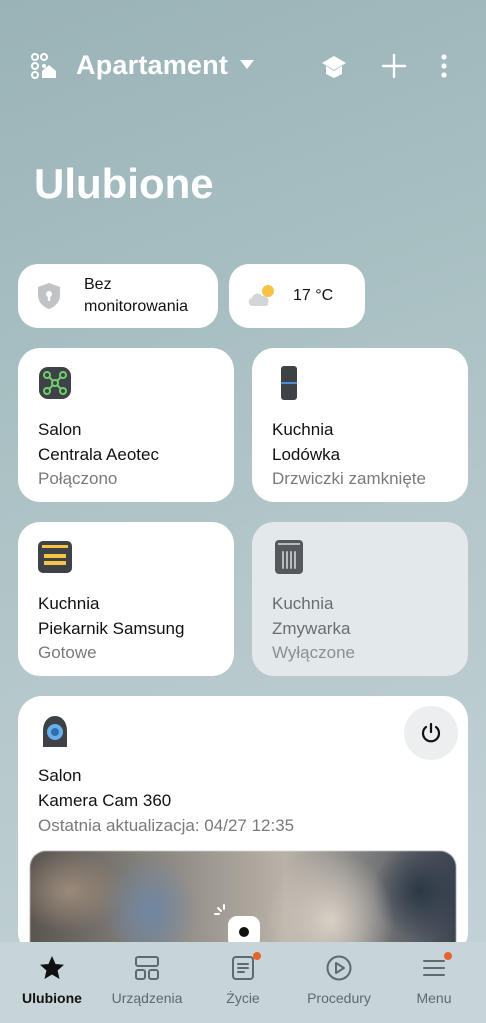 The image size is (486, 1023). Describe the element at coordinates (98, 454) in the screenshot. I see `device-name: Centrala Aeotec` at that location.